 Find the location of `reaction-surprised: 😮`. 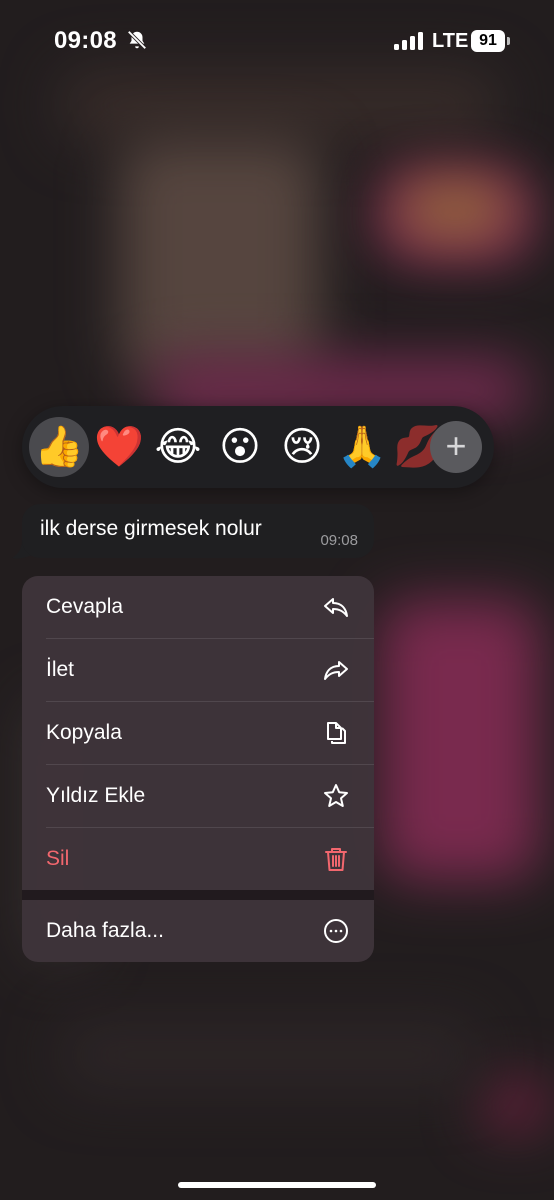

reaction-surprised: 😮 is located at coordinates (240, 447).